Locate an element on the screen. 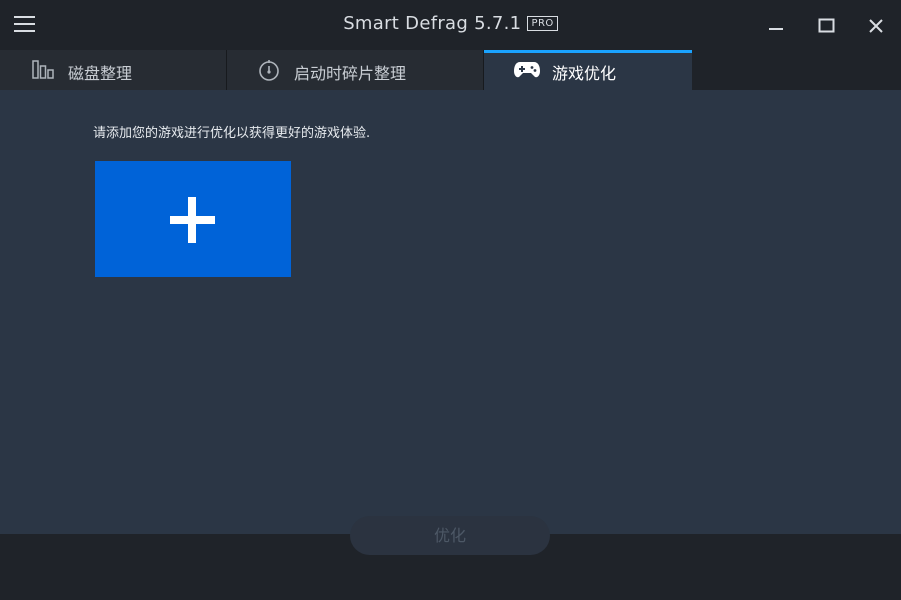  close-icon is located at coordinates (876, 26).